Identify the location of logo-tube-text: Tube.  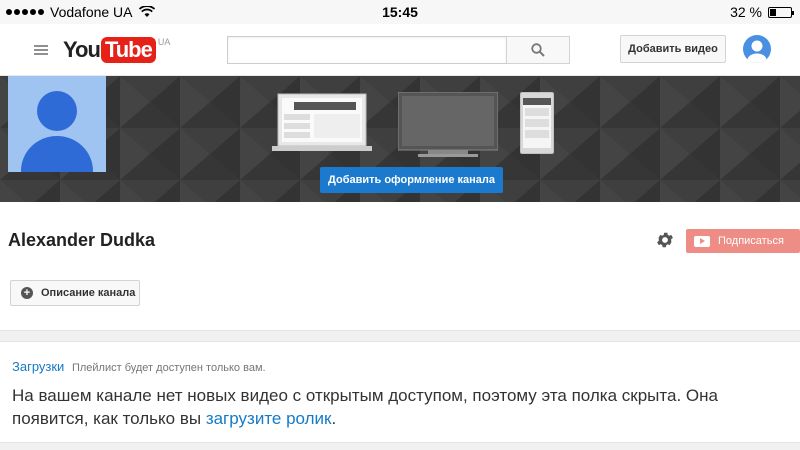
(128, 50).